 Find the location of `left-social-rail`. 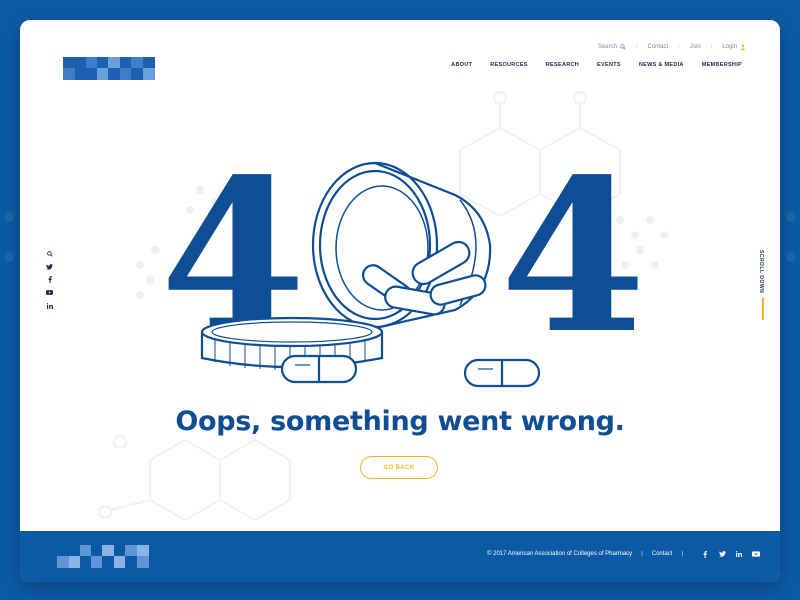

left-social-rail is located at coordinates (49, 279).